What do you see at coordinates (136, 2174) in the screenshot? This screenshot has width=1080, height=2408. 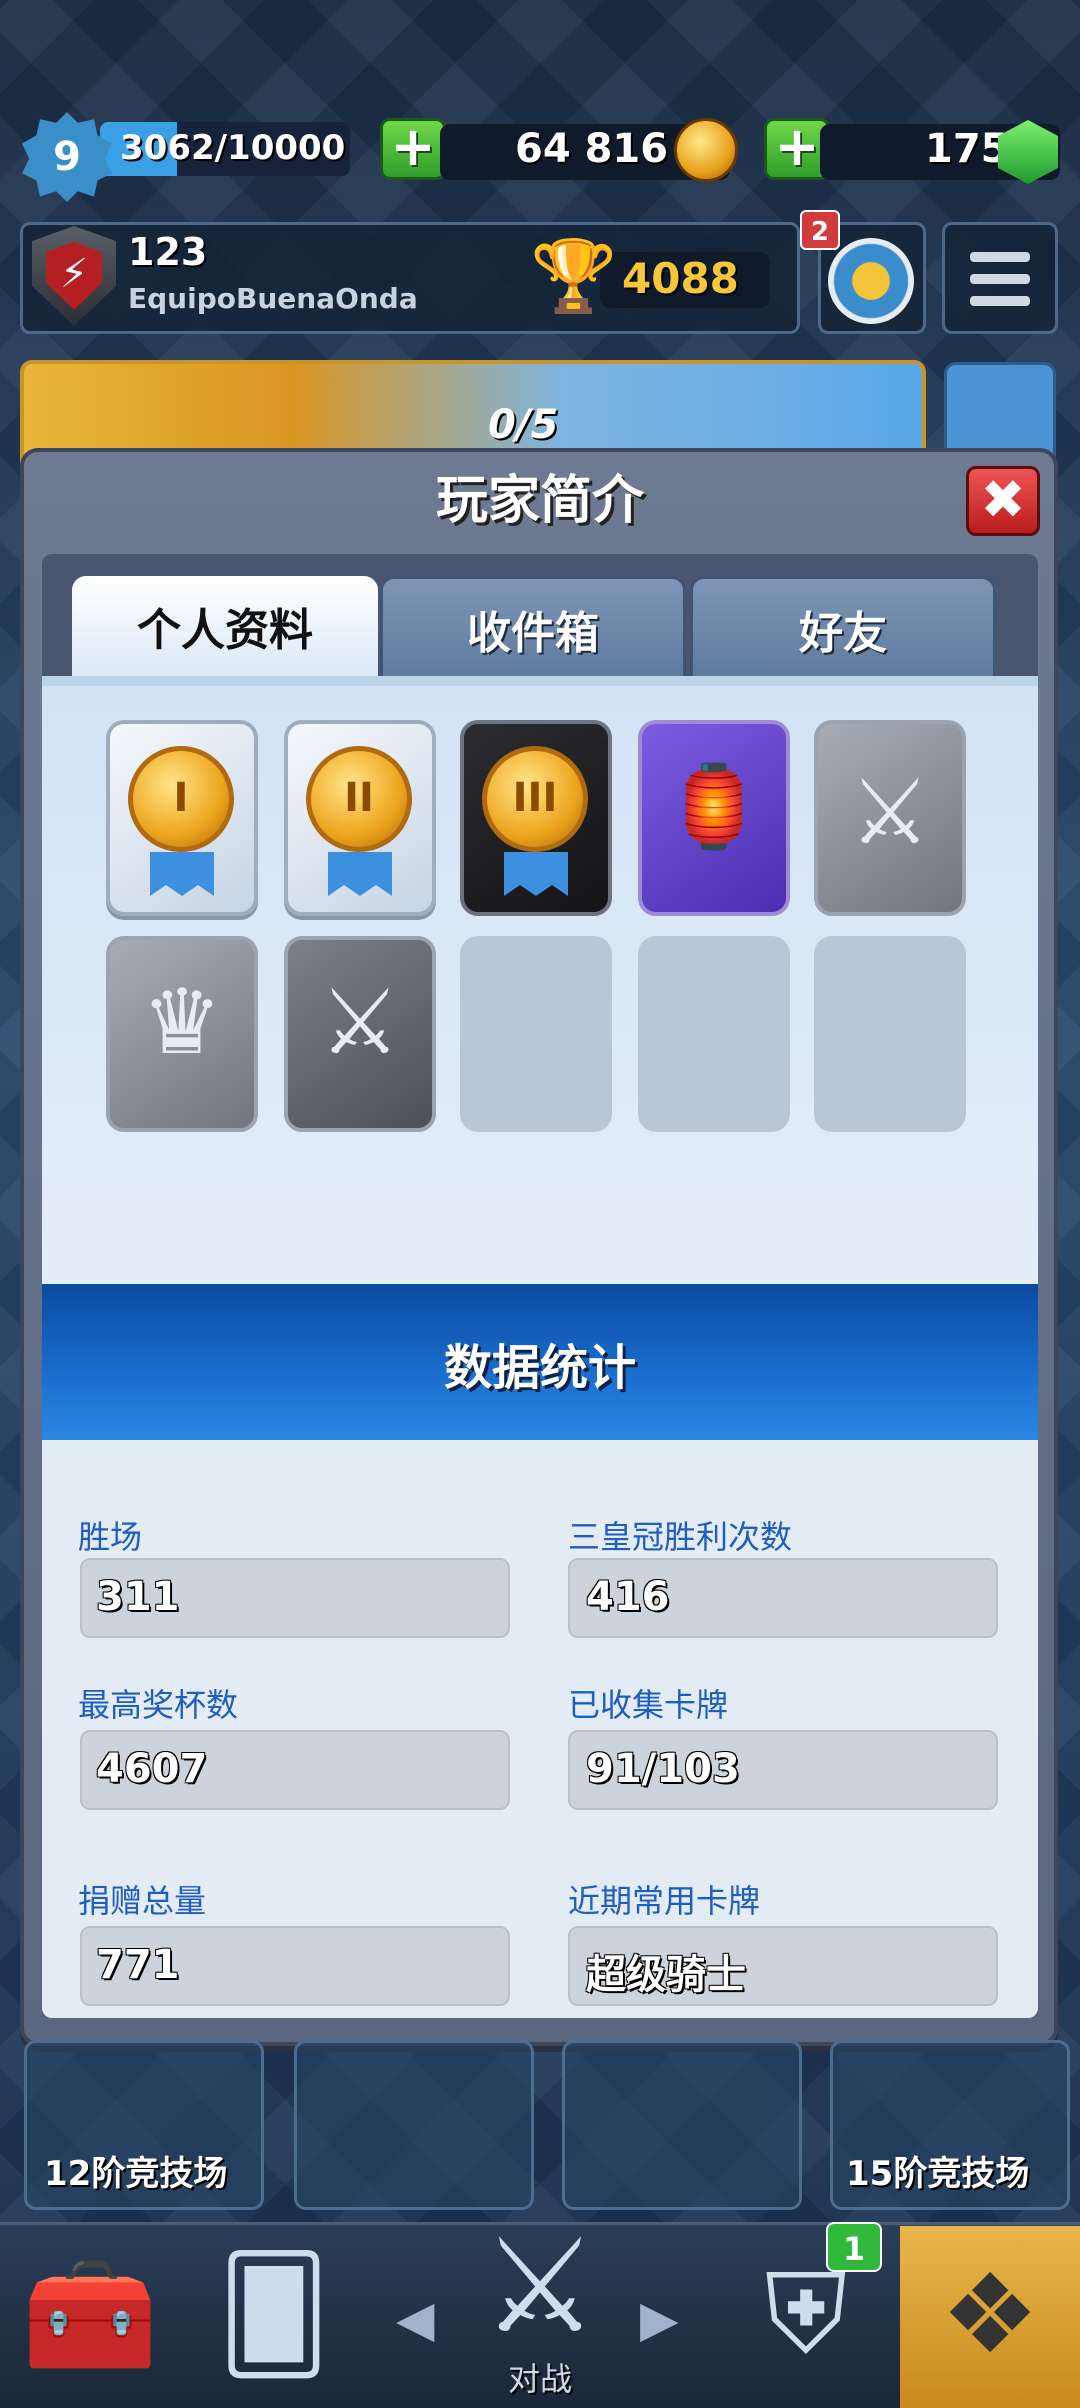 I see `arena-label-left: 12阶竞技场` at bounding box center [136, 2174].